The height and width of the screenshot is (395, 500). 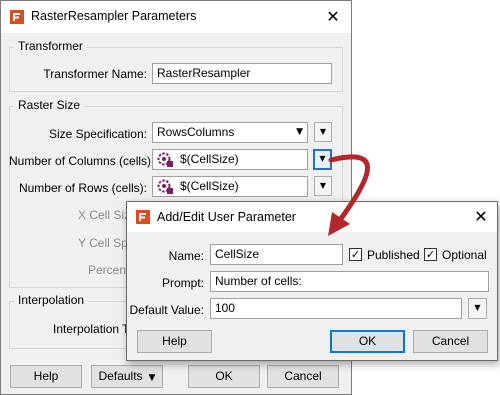 I want to click on cancel-button: Cancel, so click(x=303, y=376).